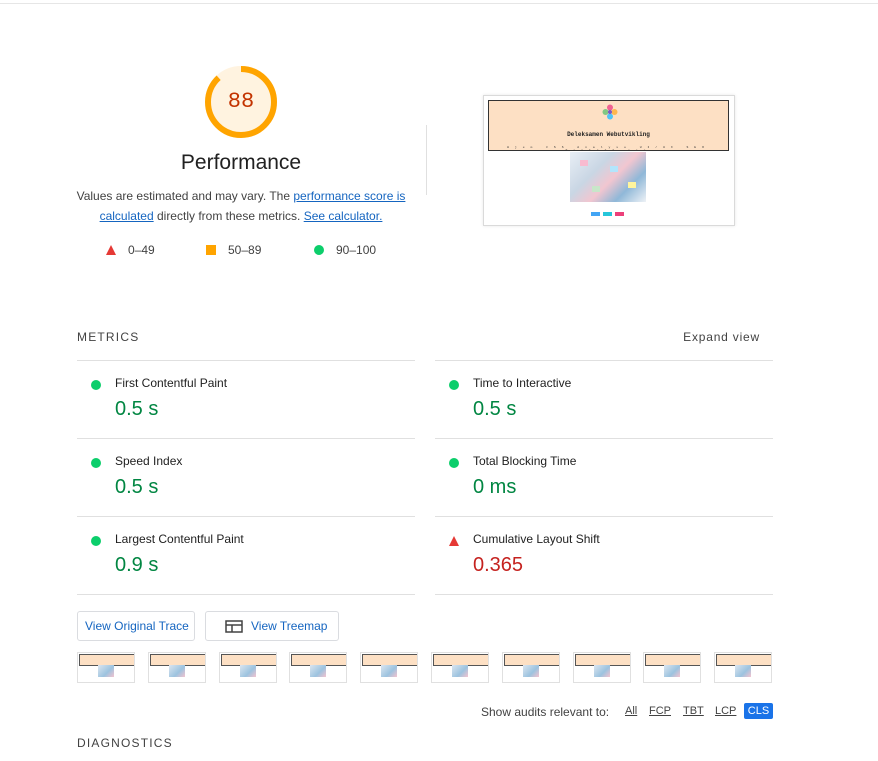  What do you see at coordinates (137, 565) in the screenshot?
I see `metric-value: 0.9 s` at bounding box center [137, 565].